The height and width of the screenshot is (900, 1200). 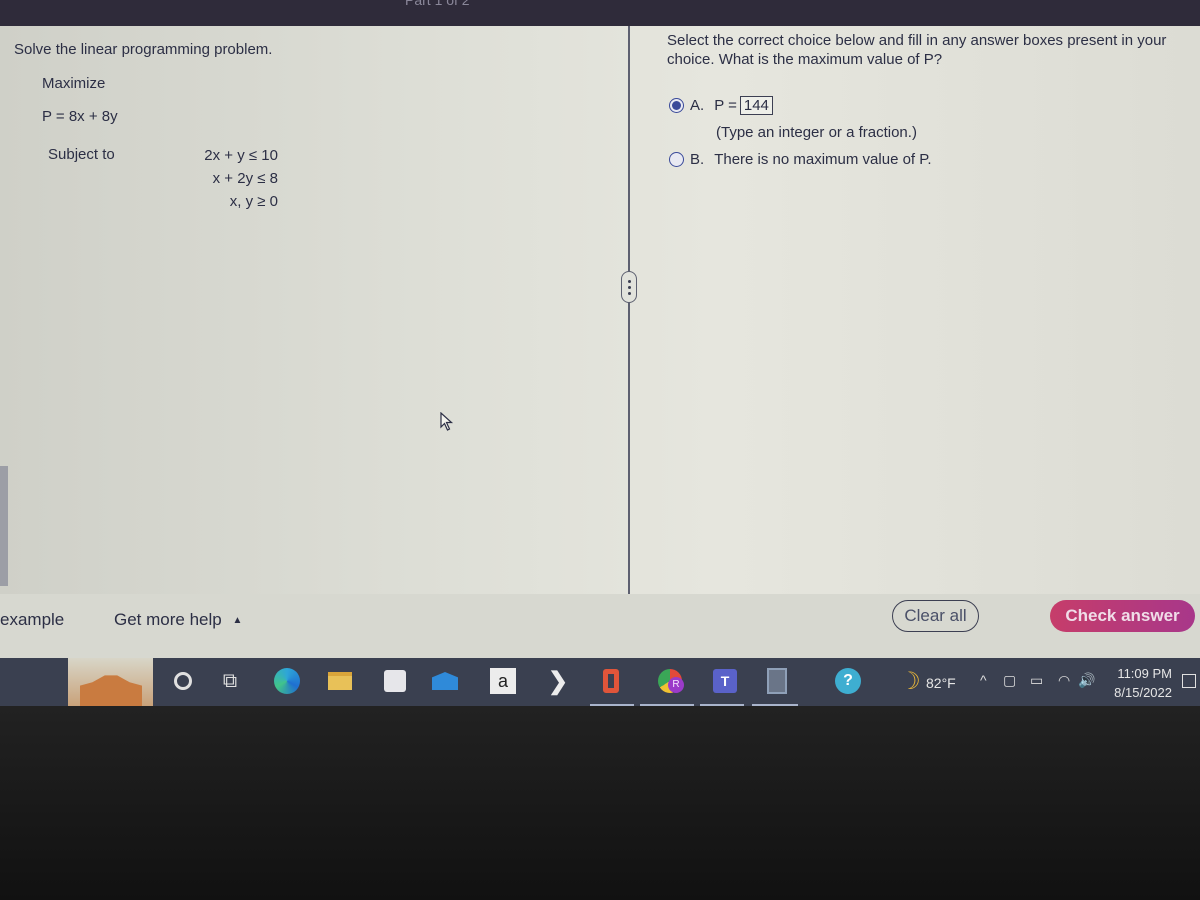 What do you see at coordinates (1144, 673) in the screenshot?
I see `clock-time: 11:09 PM` at bounding box center [1144, 673].